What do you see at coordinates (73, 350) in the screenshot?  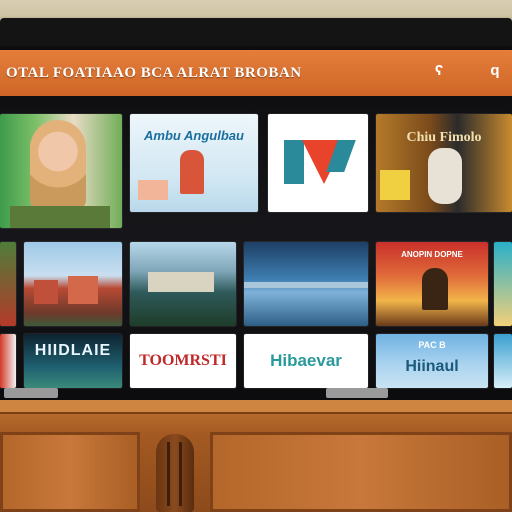 I see `tile-title: HIIDLAIE` at bounding box center [73, 350].